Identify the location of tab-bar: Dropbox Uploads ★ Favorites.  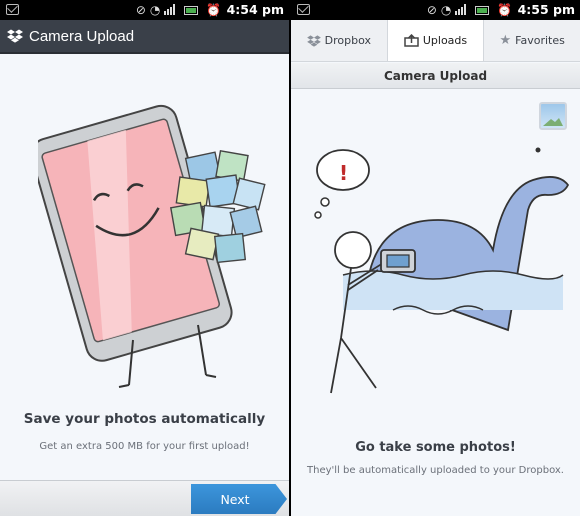
(435, 41).